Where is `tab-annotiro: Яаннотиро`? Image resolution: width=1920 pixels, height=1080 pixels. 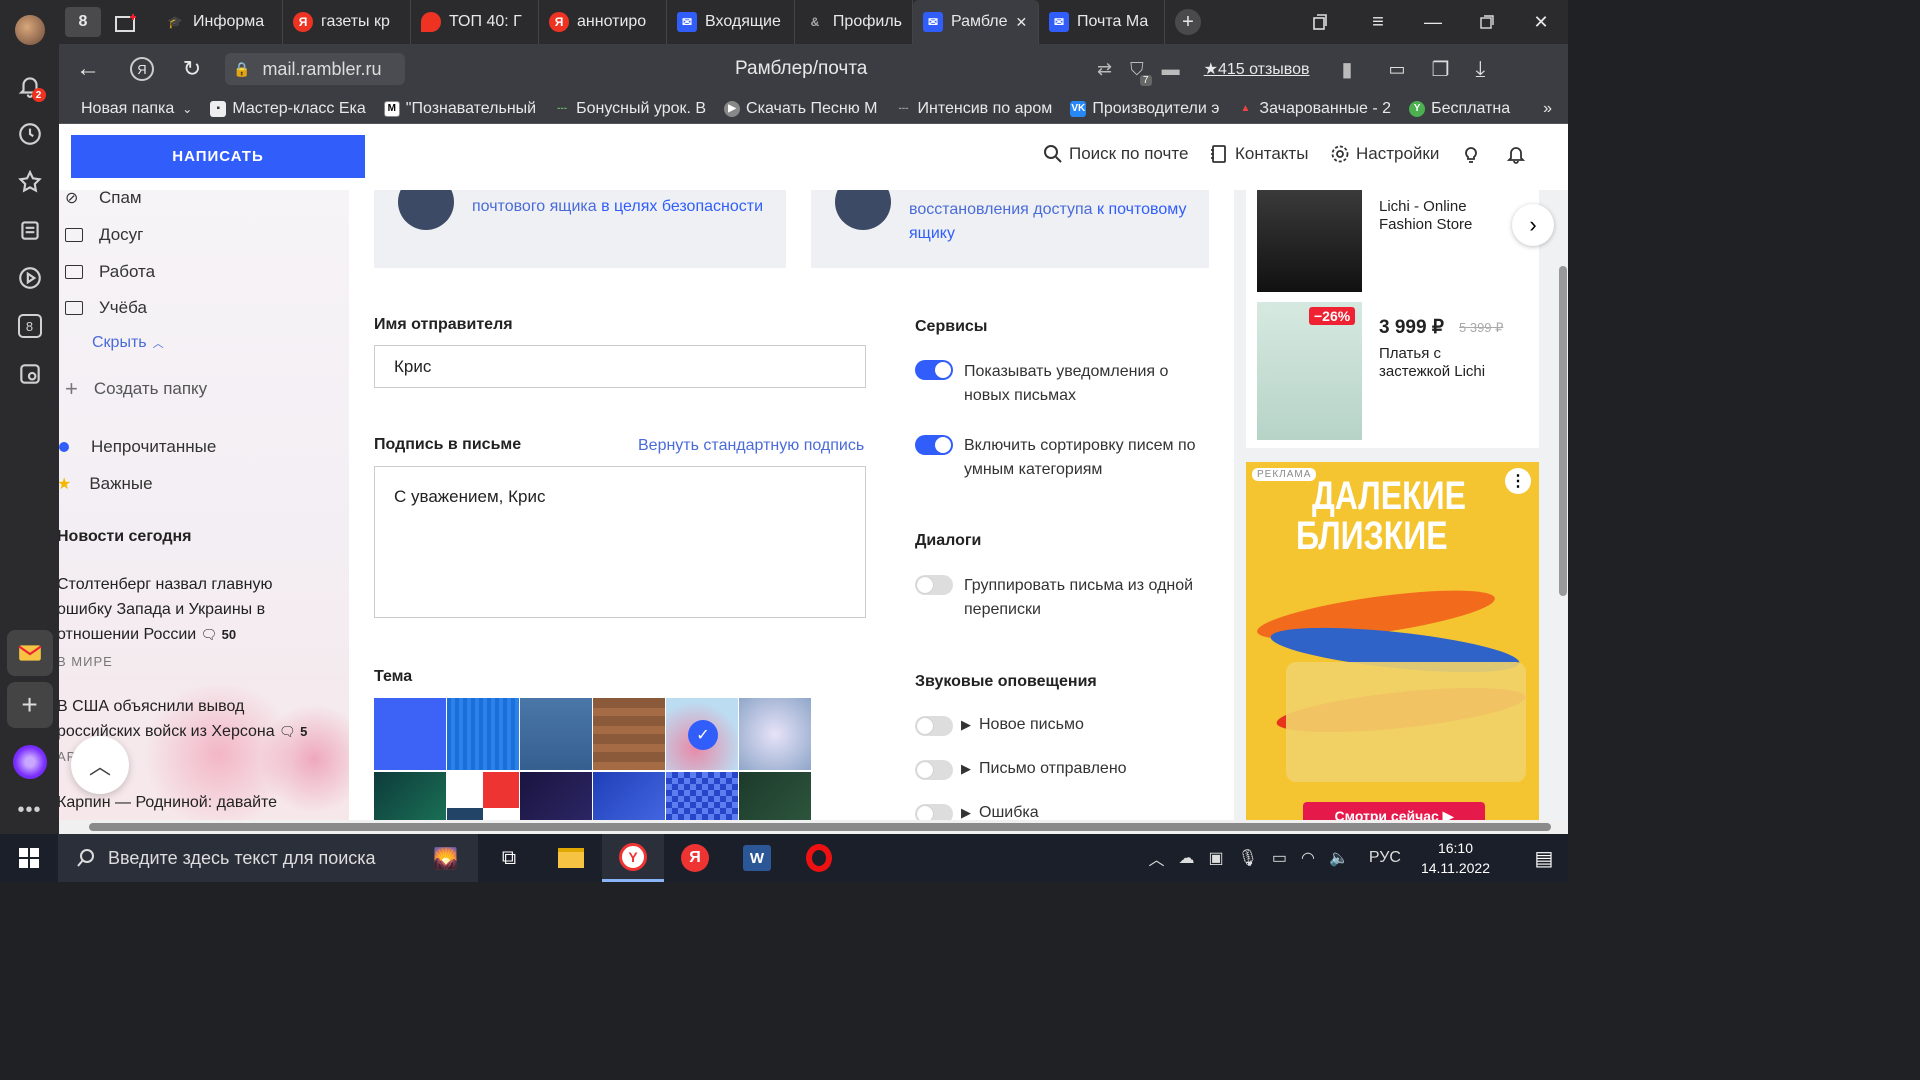 tab-annotiro: Яаннотиро is located at coordinates (603, 22).